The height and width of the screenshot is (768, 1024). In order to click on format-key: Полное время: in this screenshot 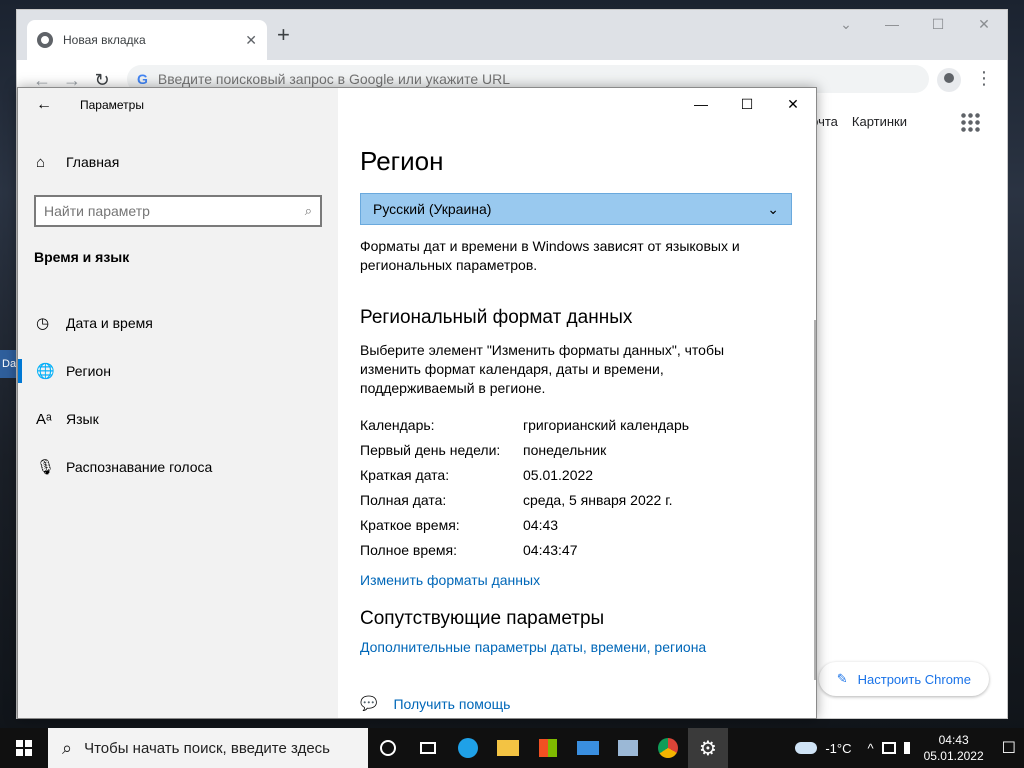, I will do `click(409, 549)`.